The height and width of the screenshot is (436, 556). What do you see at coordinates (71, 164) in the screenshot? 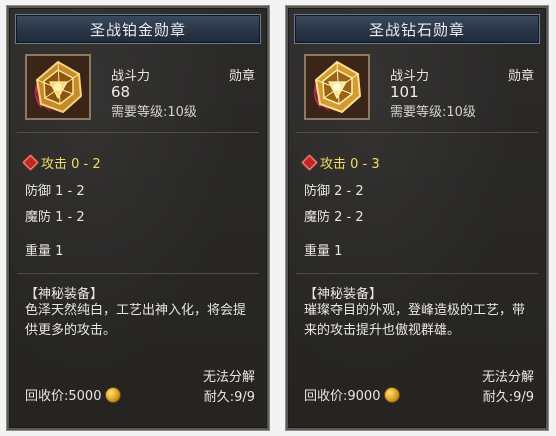
I see `attack-text: 攻击 0 - 2` at bounding box center [71, 164].